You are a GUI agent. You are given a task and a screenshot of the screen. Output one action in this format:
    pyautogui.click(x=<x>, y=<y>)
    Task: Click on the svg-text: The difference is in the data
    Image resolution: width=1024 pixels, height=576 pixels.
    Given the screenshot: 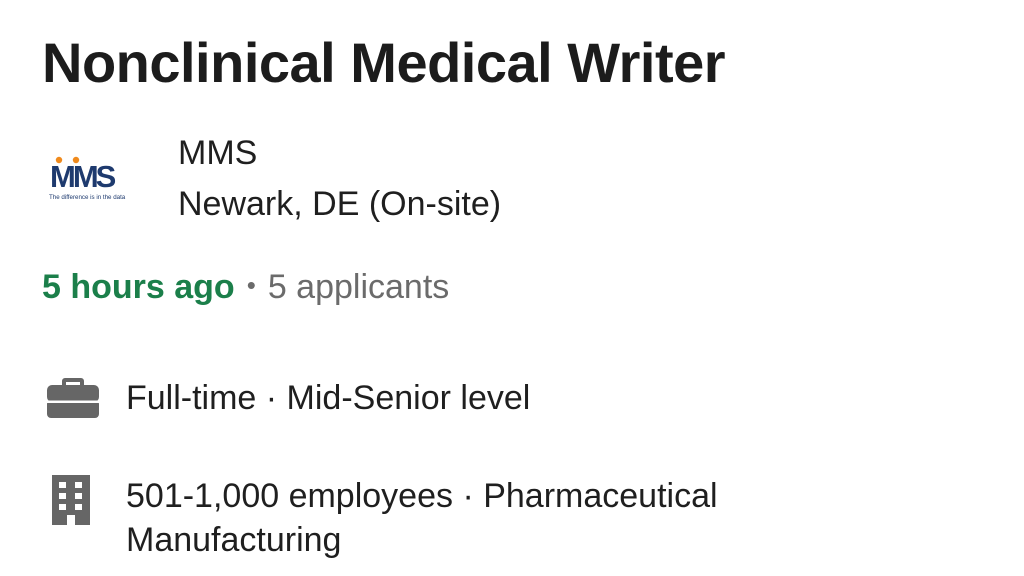 What is the action you would take?
    pyautogui.click(x=87, y=197)
    